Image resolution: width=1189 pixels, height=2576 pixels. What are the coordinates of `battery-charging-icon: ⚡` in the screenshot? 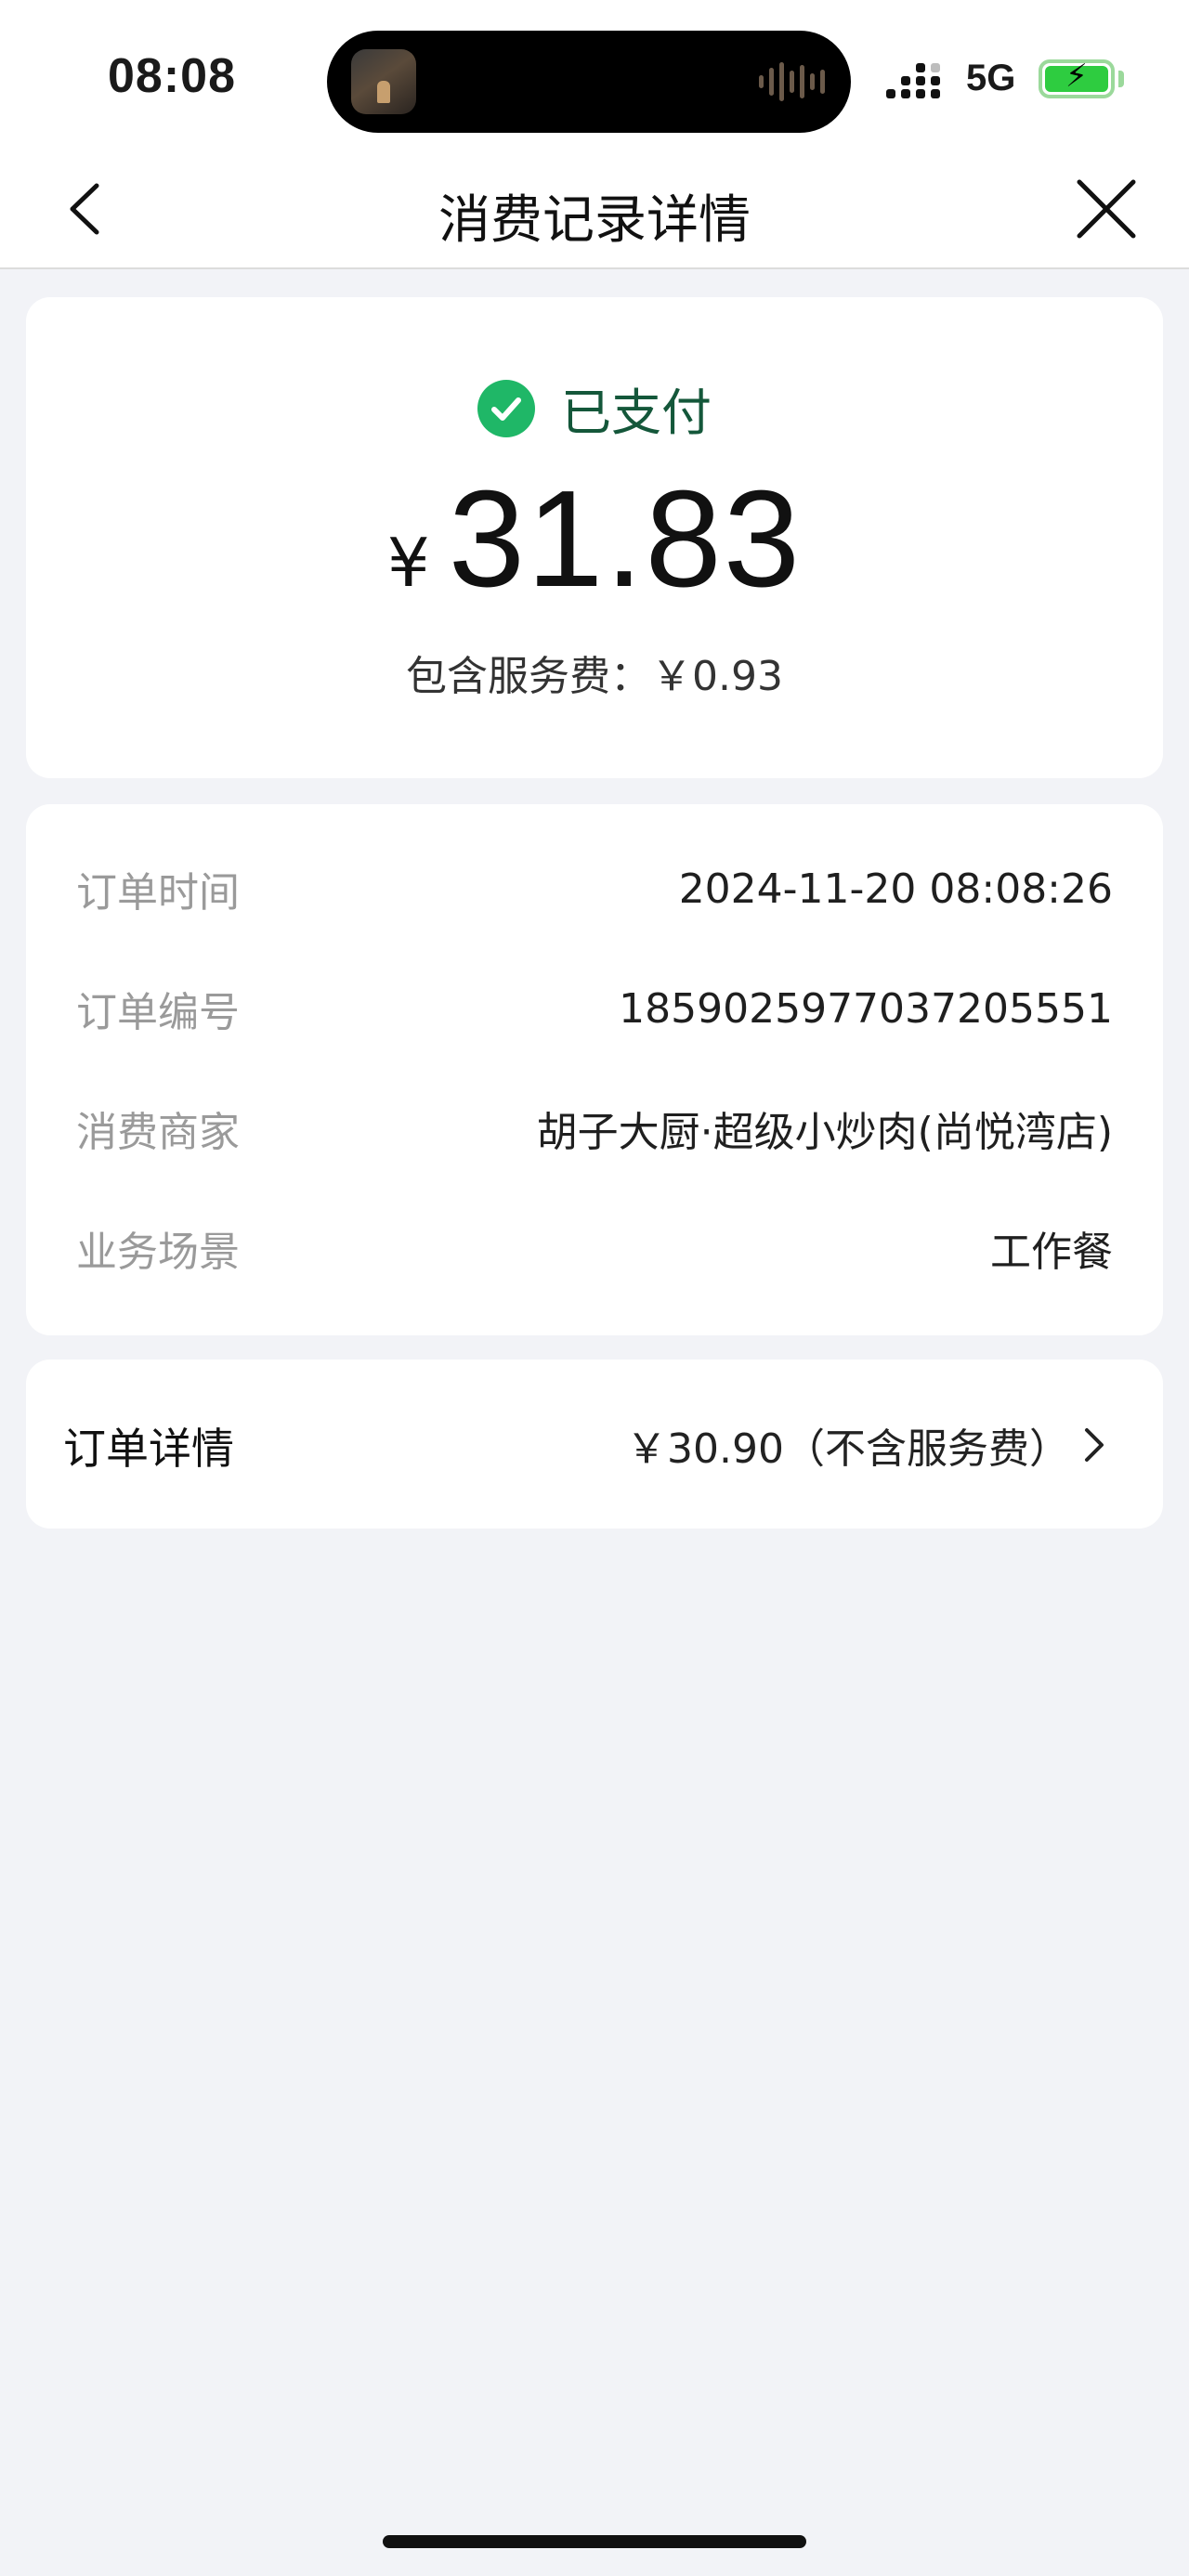 It's located at (1077, 78).